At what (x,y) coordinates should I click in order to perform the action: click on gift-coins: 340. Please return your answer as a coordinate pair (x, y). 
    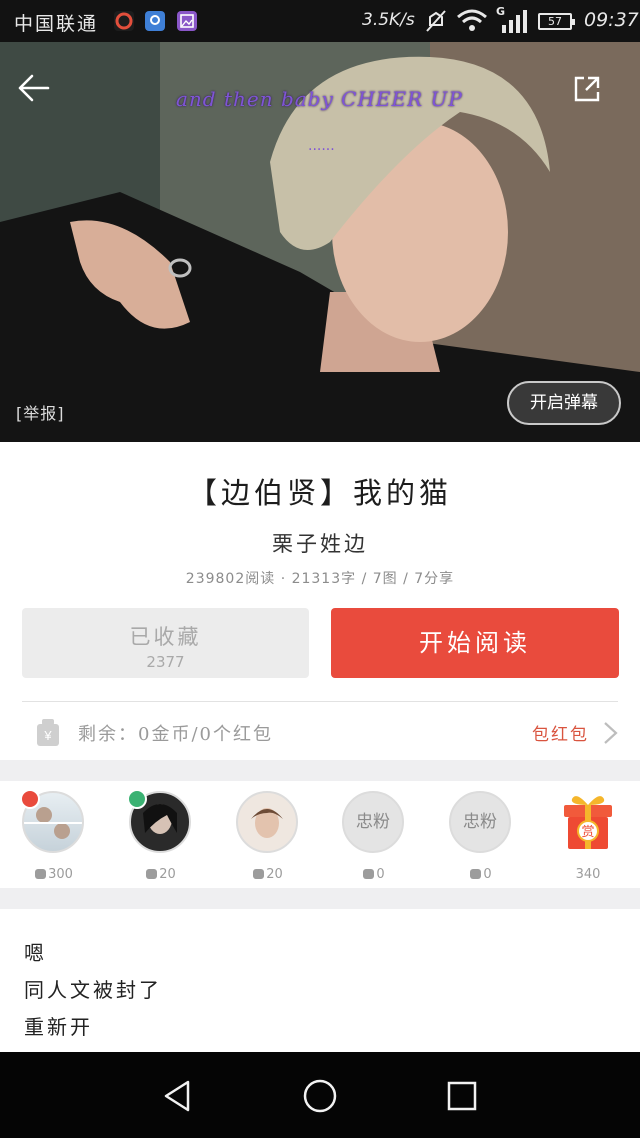
    Looking at the image, I should click on (588, 874).